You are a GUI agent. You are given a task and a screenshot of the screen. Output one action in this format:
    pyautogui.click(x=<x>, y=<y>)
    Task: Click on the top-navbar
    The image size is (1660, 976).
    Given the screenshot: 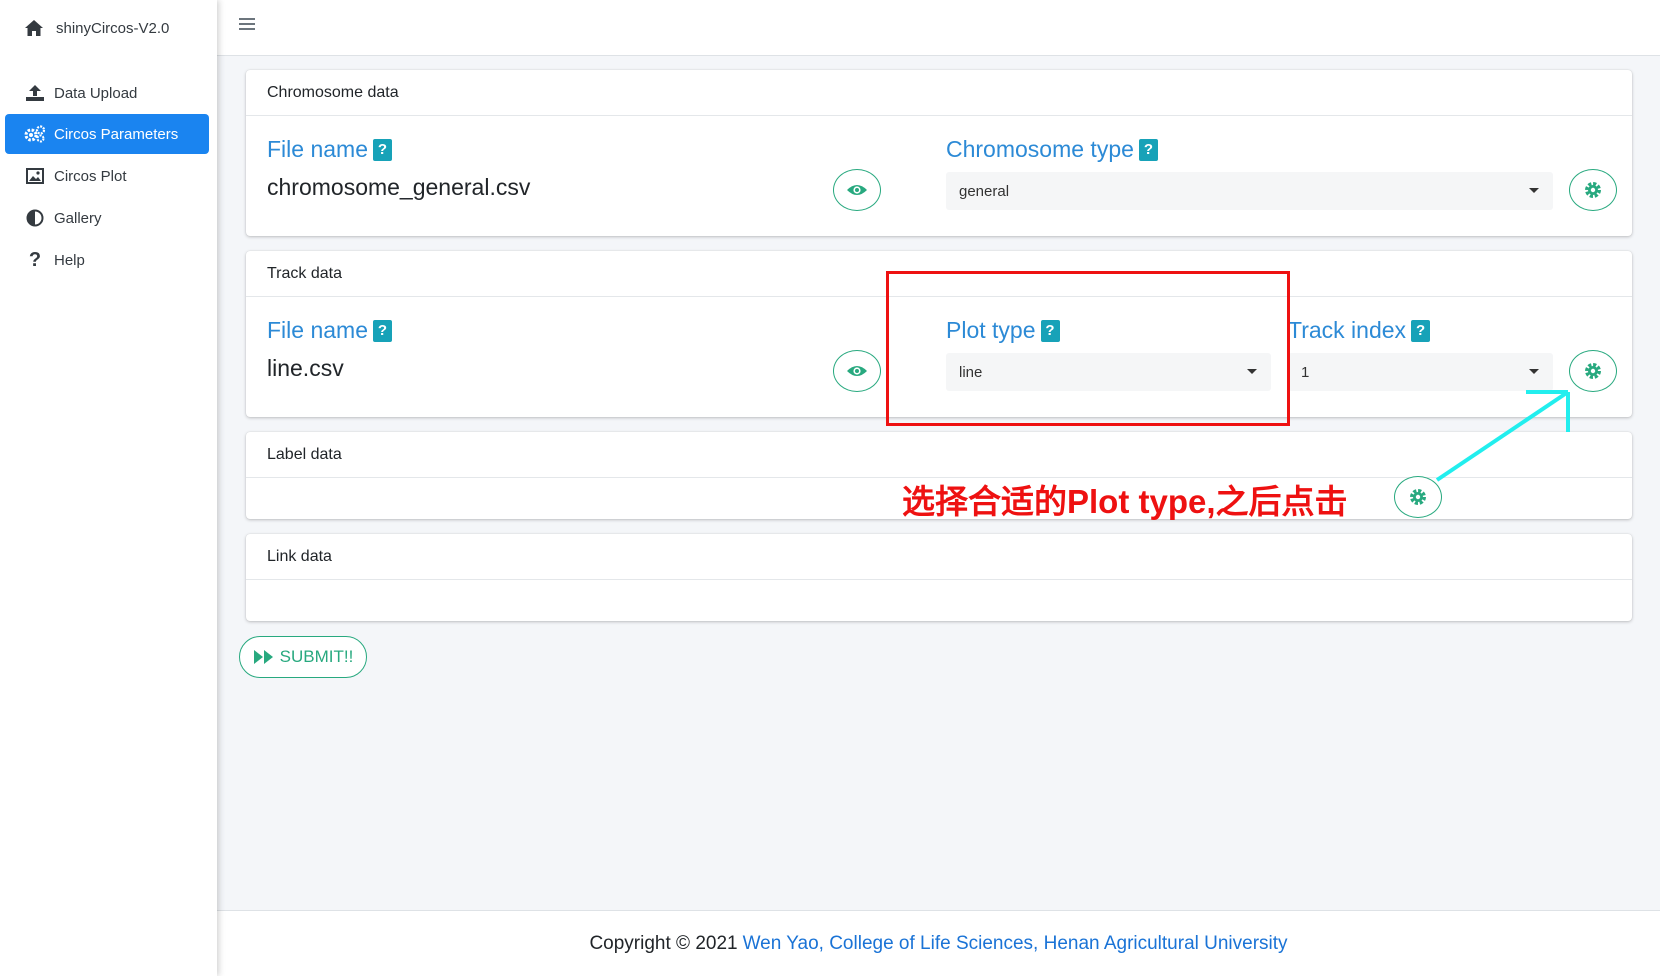 What is the action you would take?
    pyautogui.click(x=938, y=28)
    